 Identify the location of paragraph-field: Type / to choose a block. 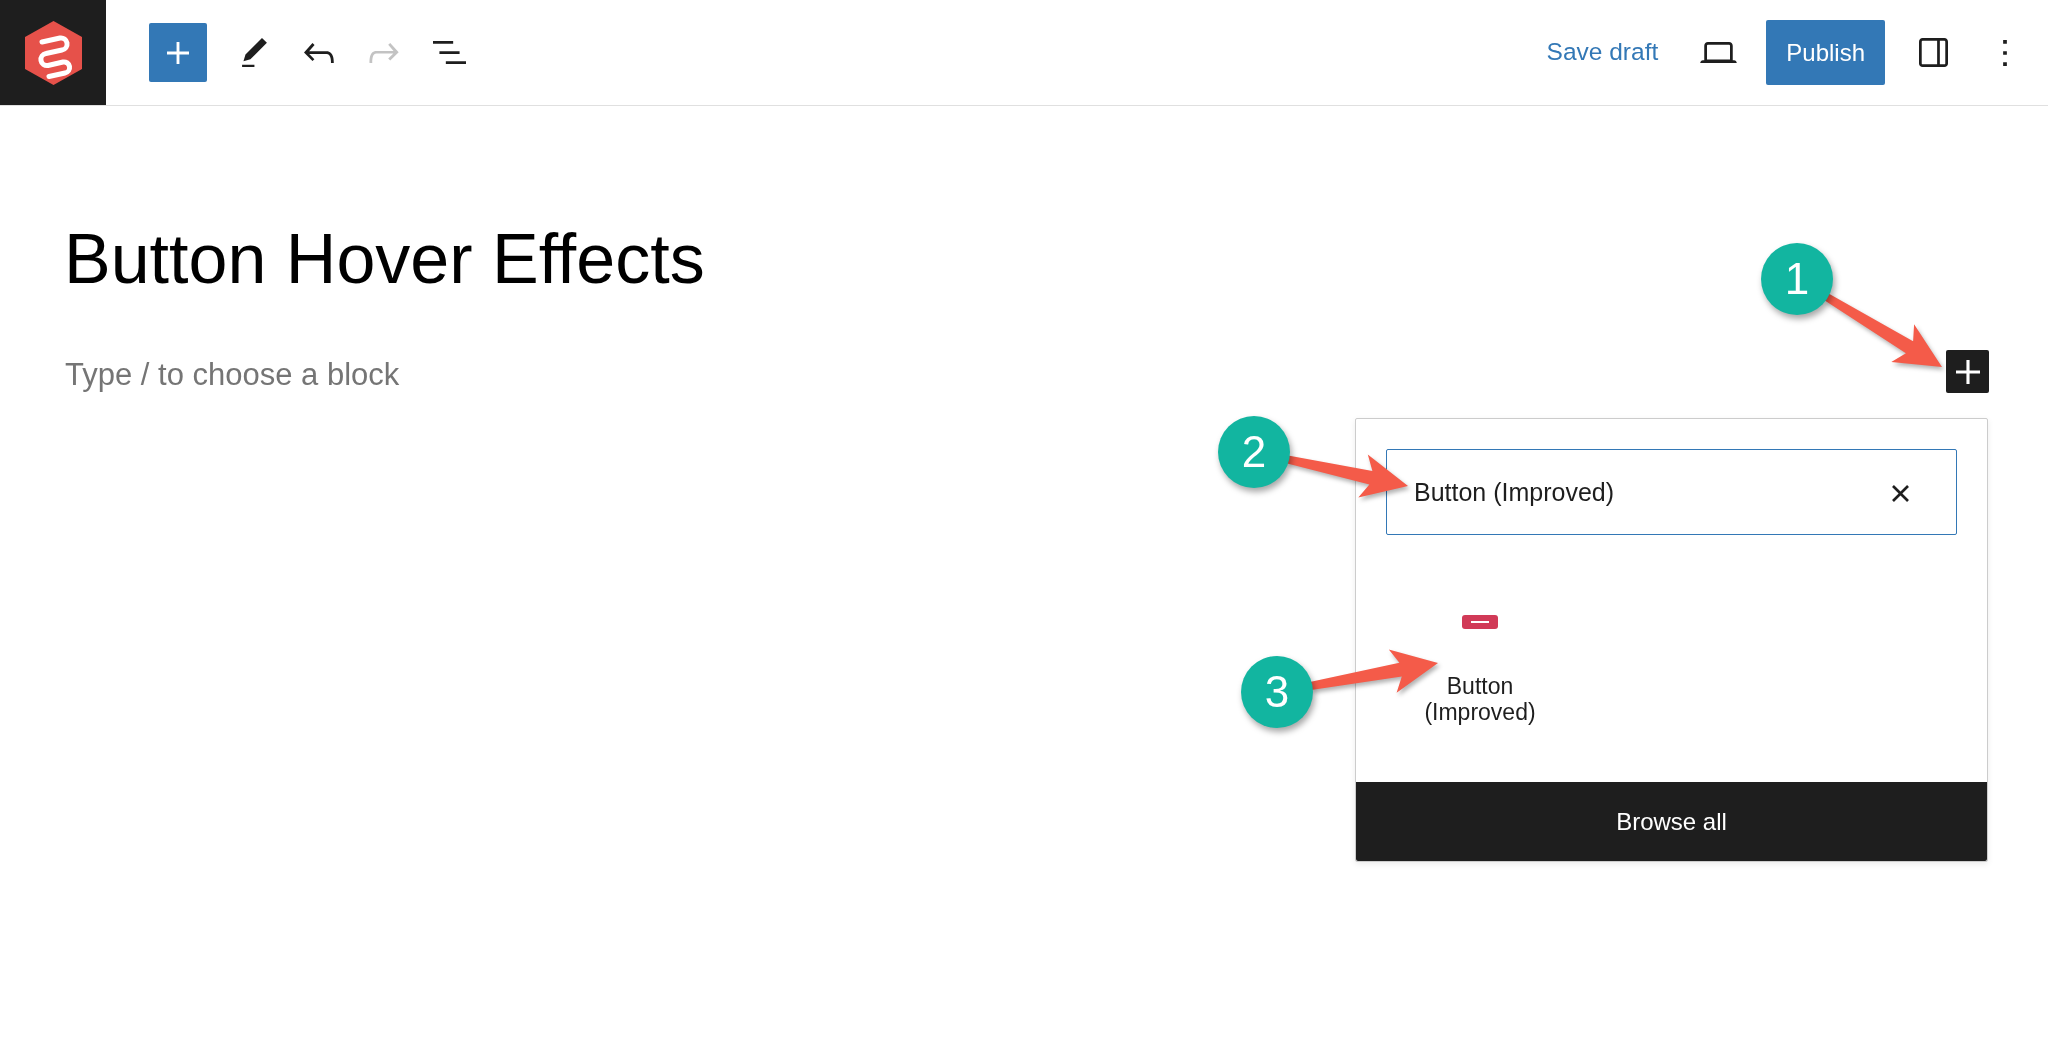
(425, 374).